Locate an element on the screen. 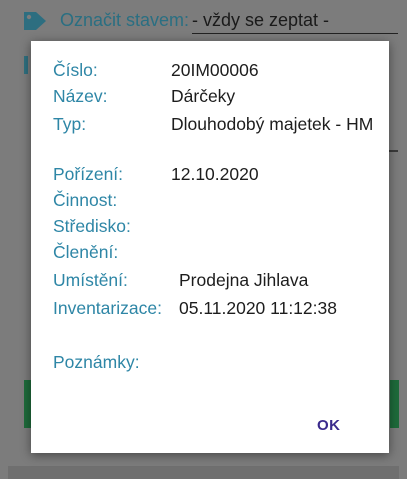  field-label: Číslo: is located at coordinates (75, 70).